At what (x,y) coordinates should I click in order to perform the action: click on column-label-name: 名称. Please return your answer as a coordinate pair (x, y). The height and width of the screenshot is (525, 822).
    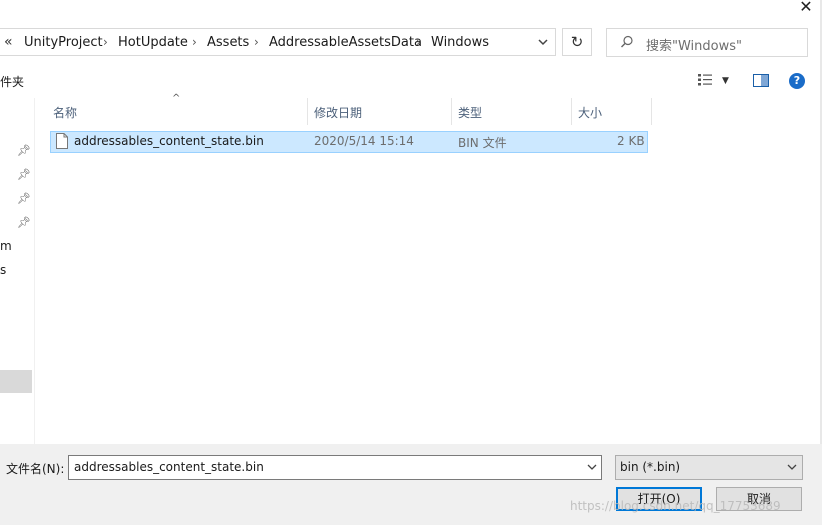
    Looking at the image, I should click on (65, 113).